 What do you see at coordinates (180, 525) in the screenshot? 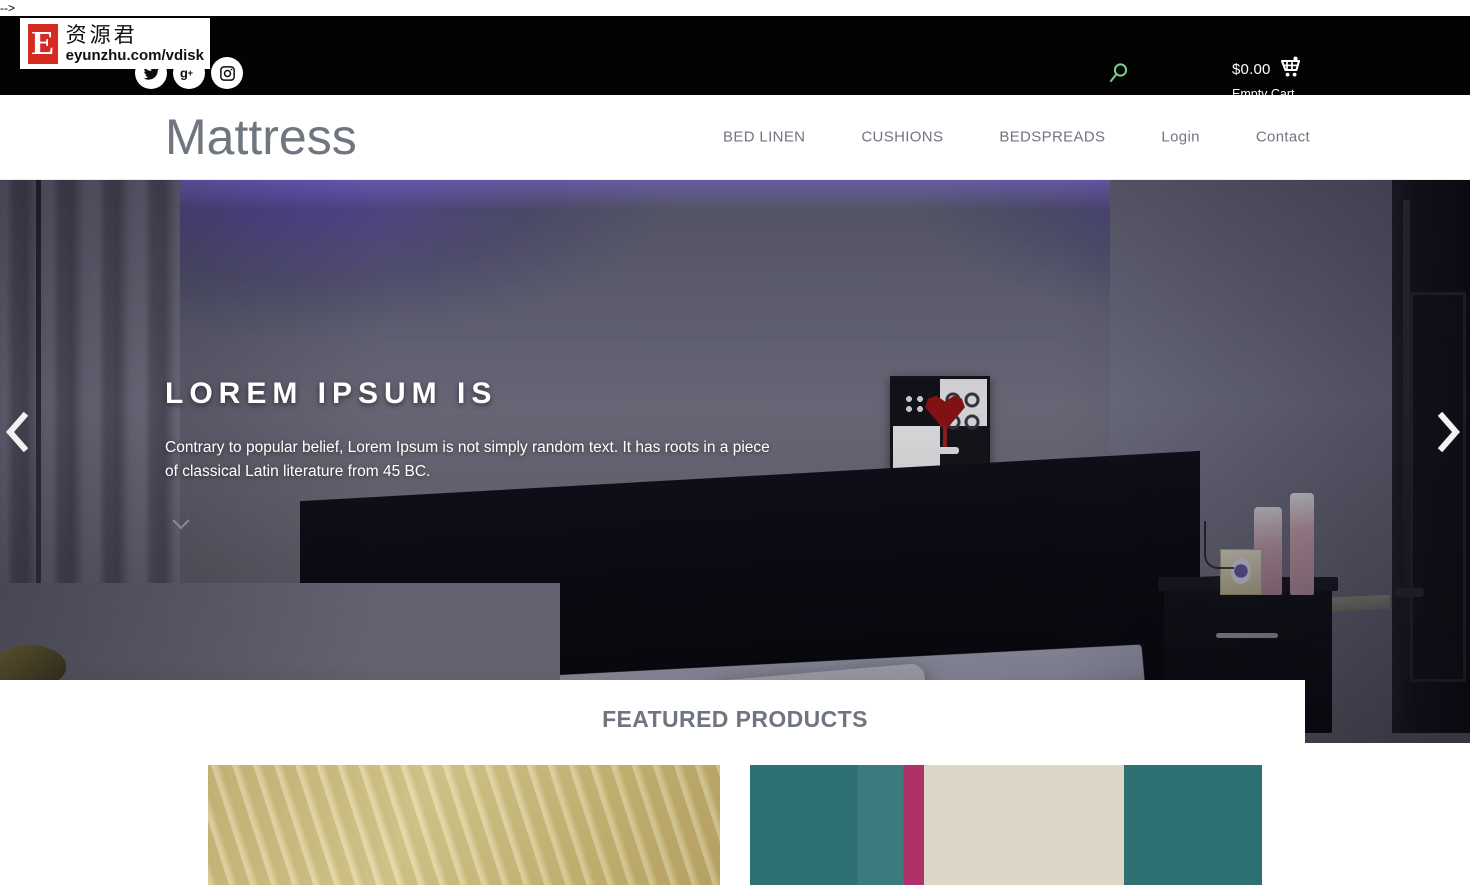
I see `hero-cta-button` at bounding box center [180, 525].